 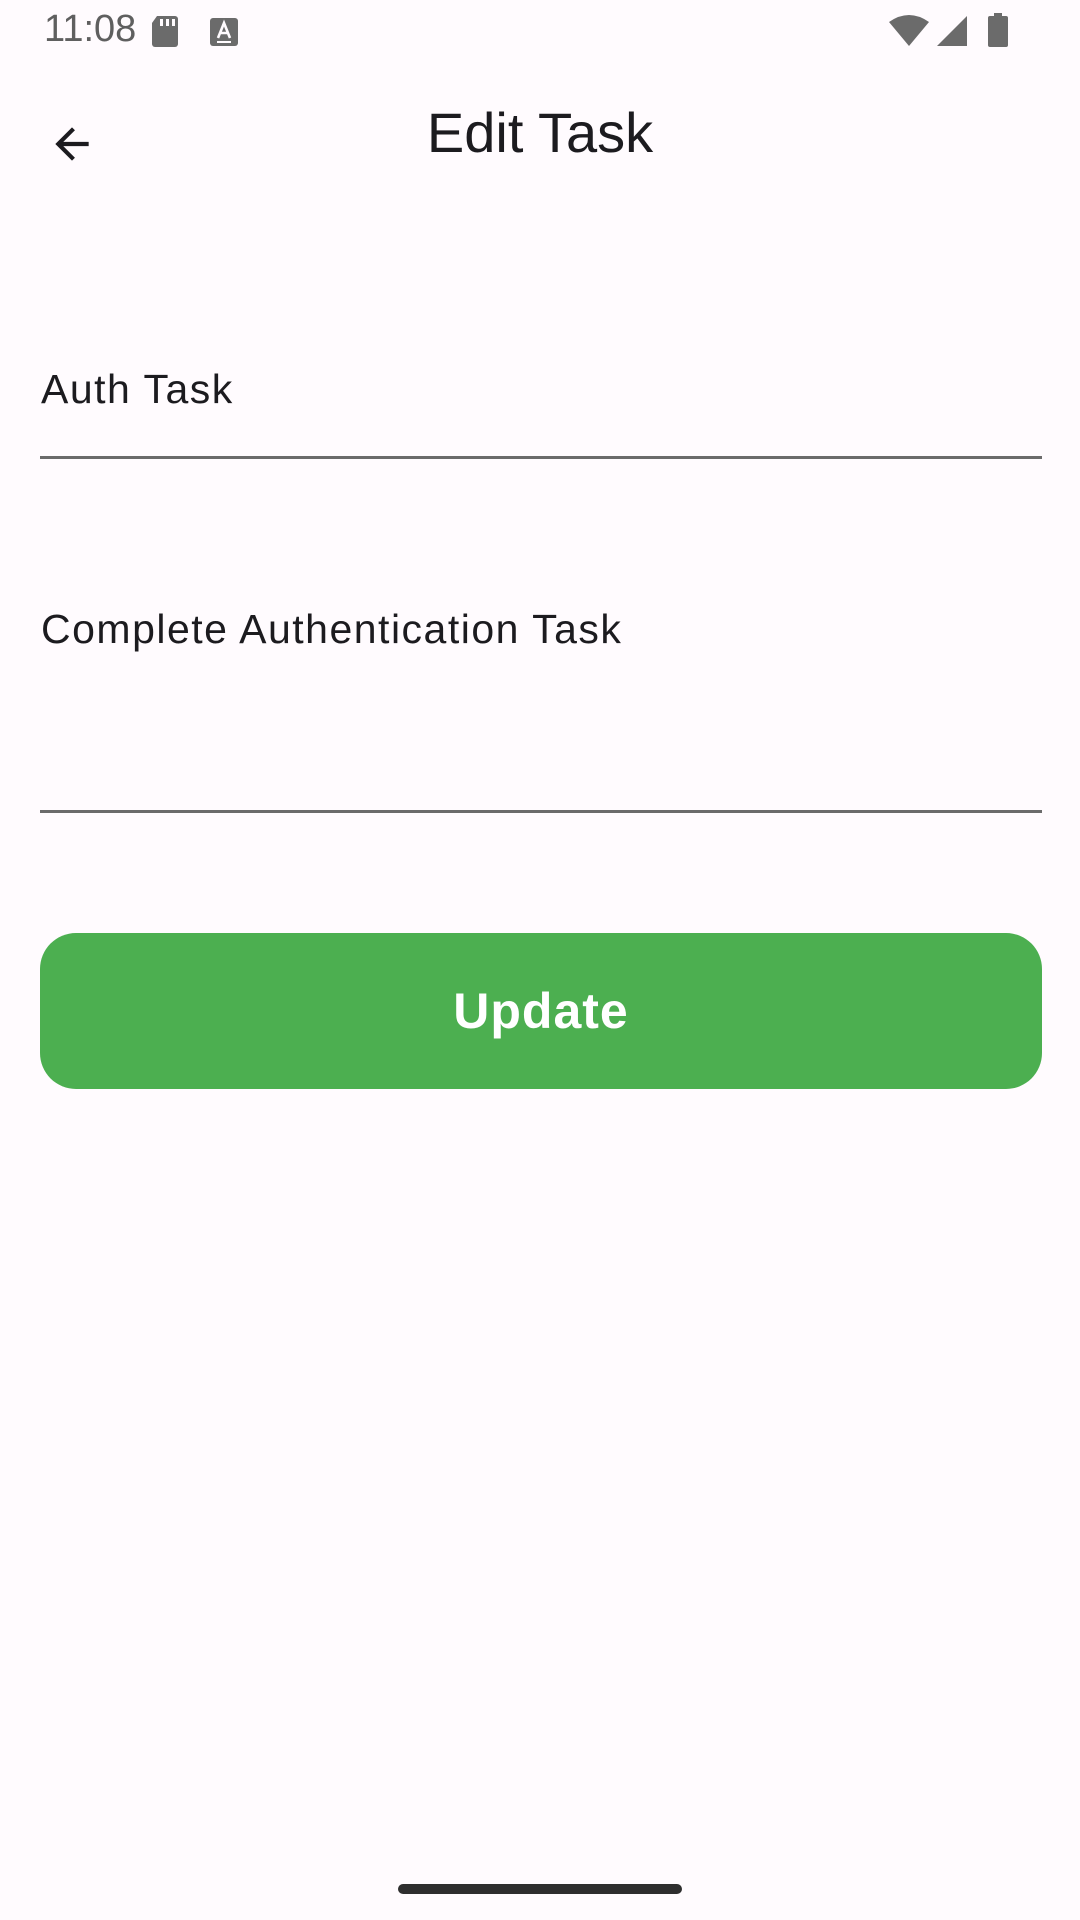 What do you see at coordinates (540, 132) in the screenshot?
I see `page-title: Edit Task` at bounding box center [540, 132].